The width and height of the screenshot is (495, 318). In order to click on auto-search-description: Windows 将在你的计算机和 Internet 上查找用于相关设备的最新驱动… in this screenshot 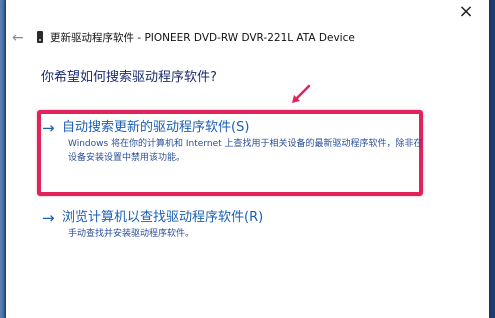, I will do `click(245, 151)`.